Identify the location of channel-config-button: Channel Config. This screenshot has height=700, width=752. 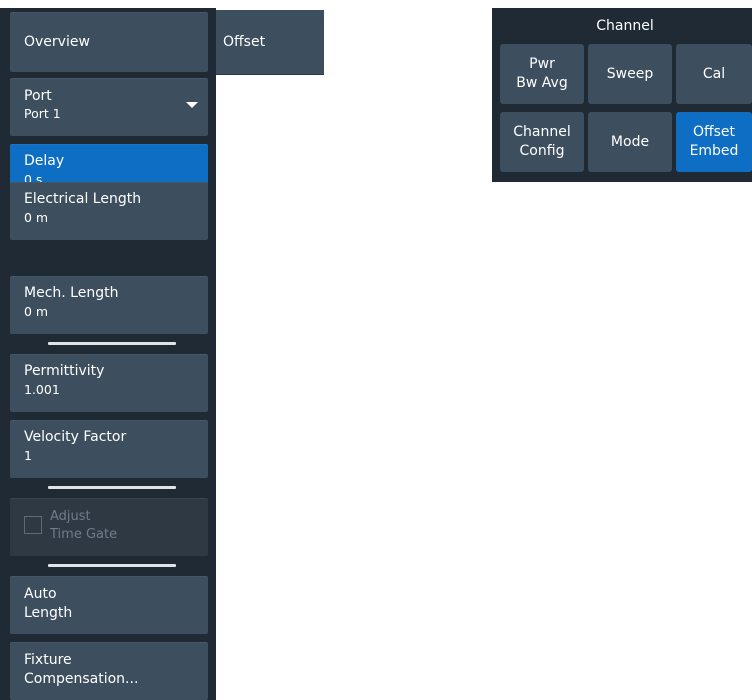
(542, 142).